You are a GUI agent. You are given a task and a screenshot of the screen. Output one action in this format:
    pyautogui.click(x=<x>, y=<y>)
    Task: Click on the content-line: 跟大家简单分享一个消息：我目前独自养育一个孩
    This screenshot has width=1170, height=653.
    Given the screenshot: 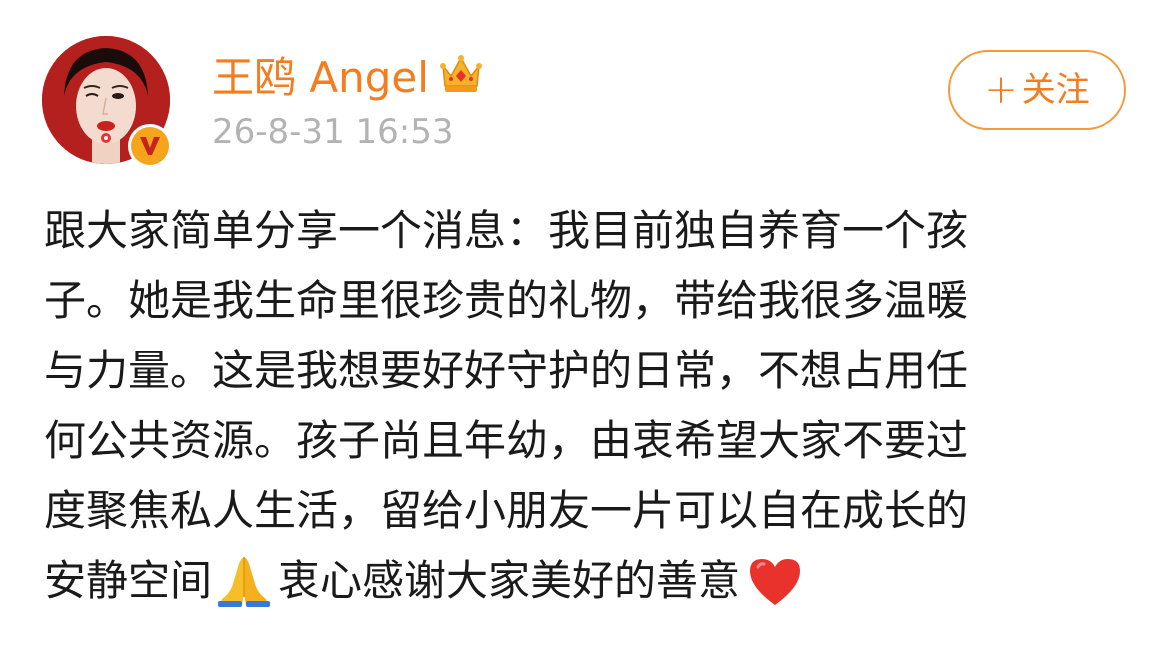 What is the action you would take?
    pyautogui.click(x=506, y=230)
    